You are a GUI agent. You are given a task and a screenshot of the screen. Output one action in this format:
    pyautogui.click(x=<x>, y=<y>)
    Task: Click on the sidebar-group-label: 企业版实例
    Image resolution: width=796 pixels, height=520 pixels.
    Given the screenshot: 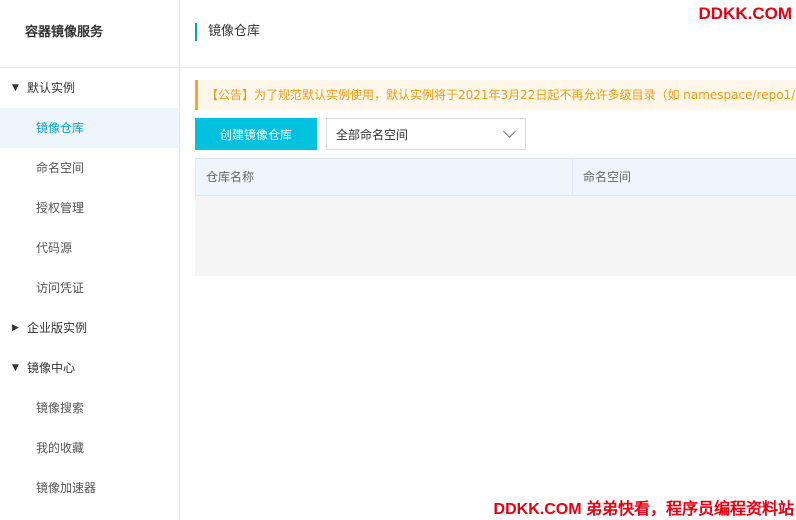 What is the action you would take?
    pyautogui.click(x=57, y=328)
    